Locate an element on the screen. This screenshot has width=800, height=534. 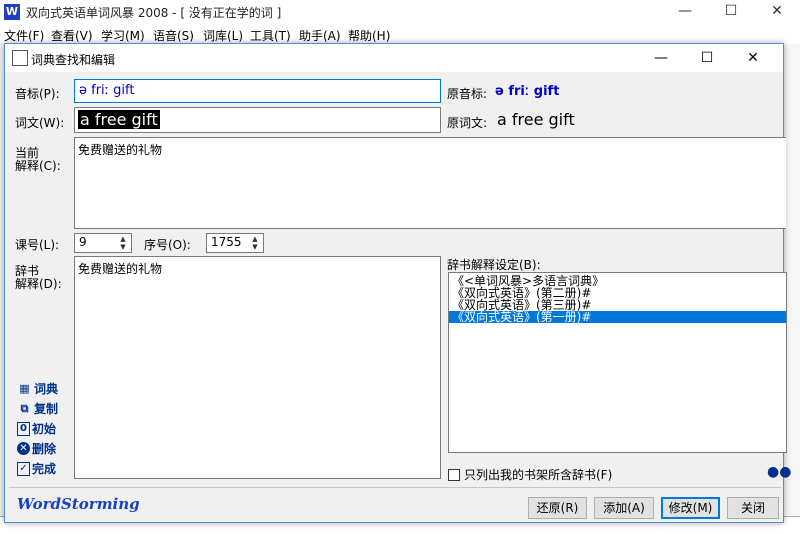
current-def-value: 免费赠送的礼物 is located at coordinates (120, 150).